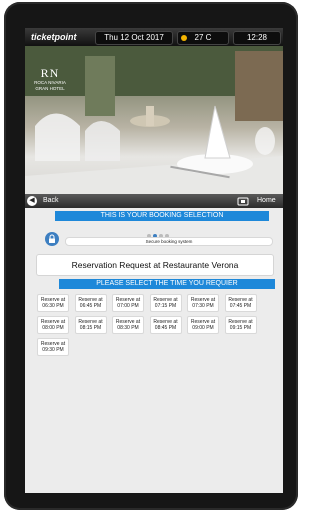 This screenshot has height=513, width=320. I want to click on reserve-time: 09:30 PM, so click(53, 350).